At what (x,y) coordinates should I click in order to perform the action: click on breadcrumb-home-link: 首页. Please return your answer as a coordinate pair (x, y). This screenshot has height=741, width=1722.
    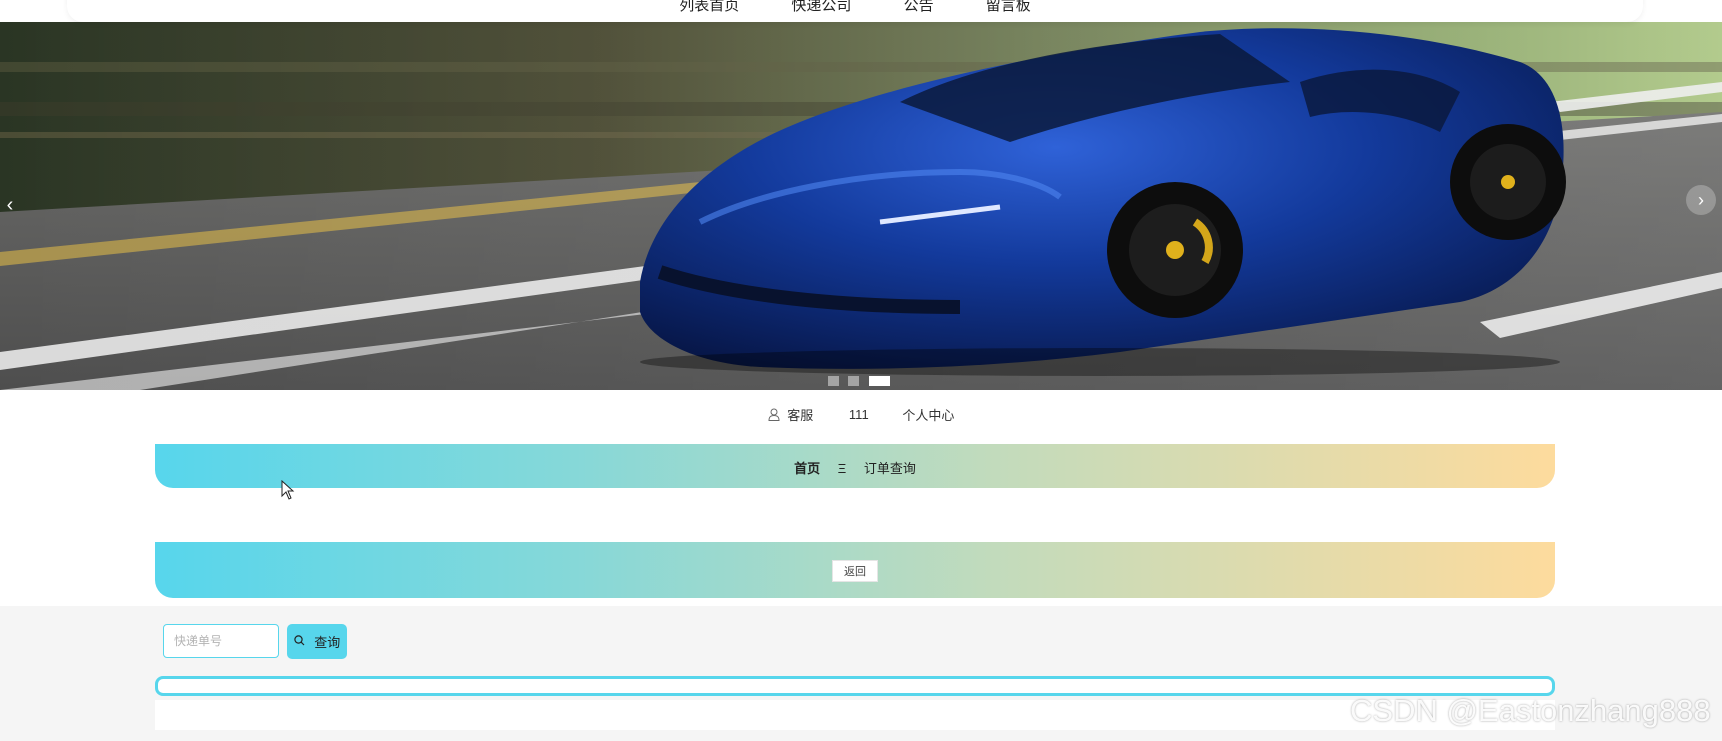
    Looking at the image, I should click on (807, 468).